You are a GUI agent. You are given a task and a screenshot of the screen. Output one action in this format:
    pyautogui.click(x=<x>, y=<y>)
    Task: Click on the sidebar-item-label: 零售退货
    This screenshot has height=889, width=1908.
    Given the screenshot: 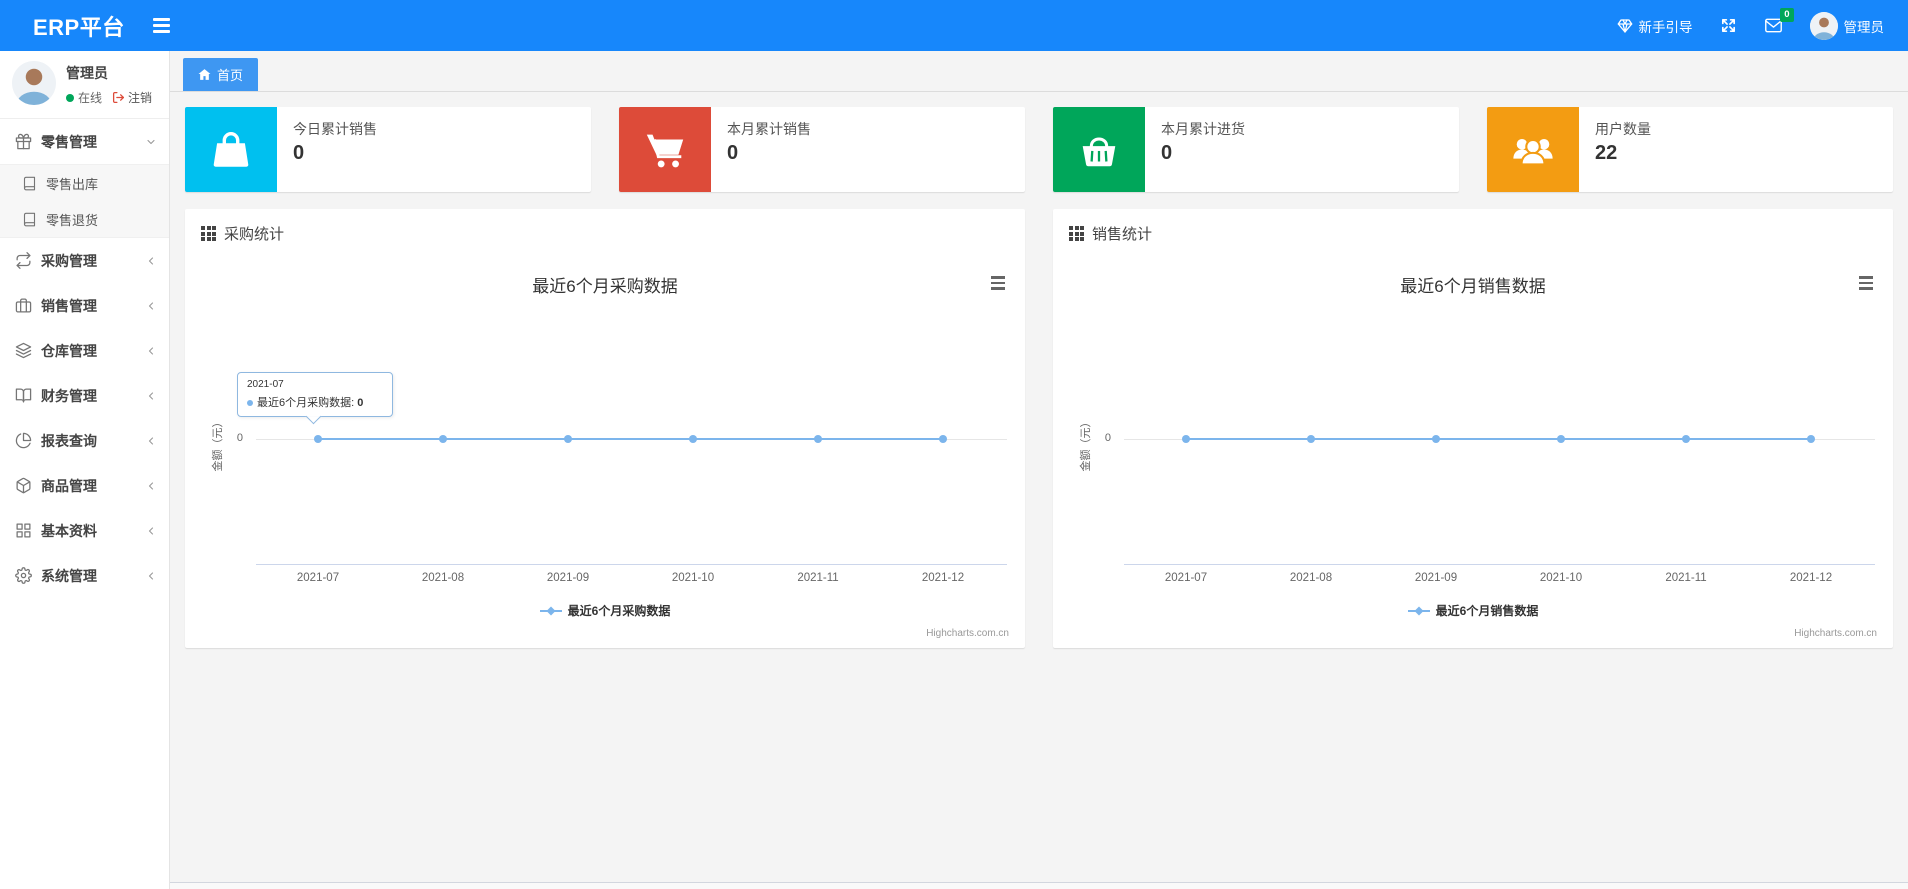 What is the action you would take?
    pyautogui.click(x=72, y=220)
    